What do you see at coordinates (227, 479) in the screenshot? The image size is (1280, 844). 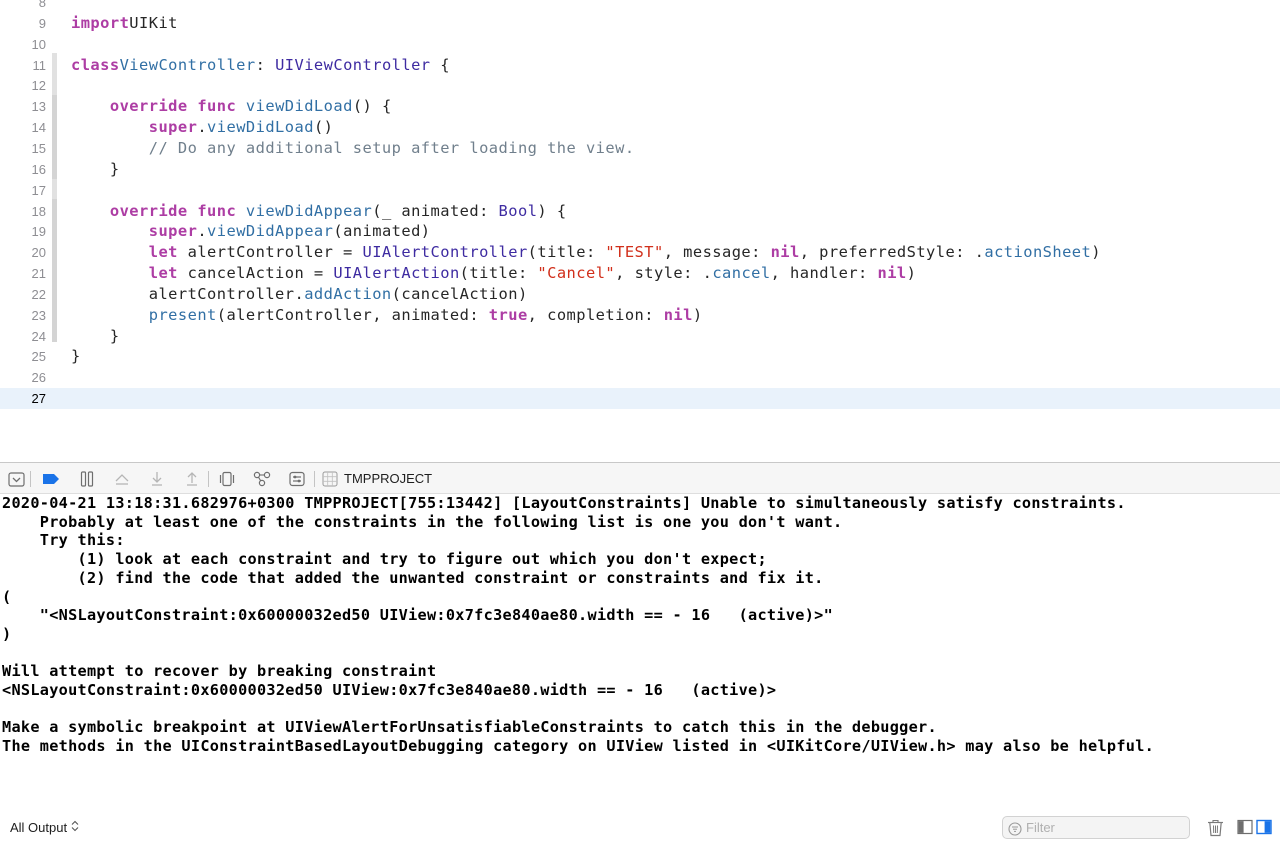 I see `view-debugger-icon` at bounding box center [227, 479].